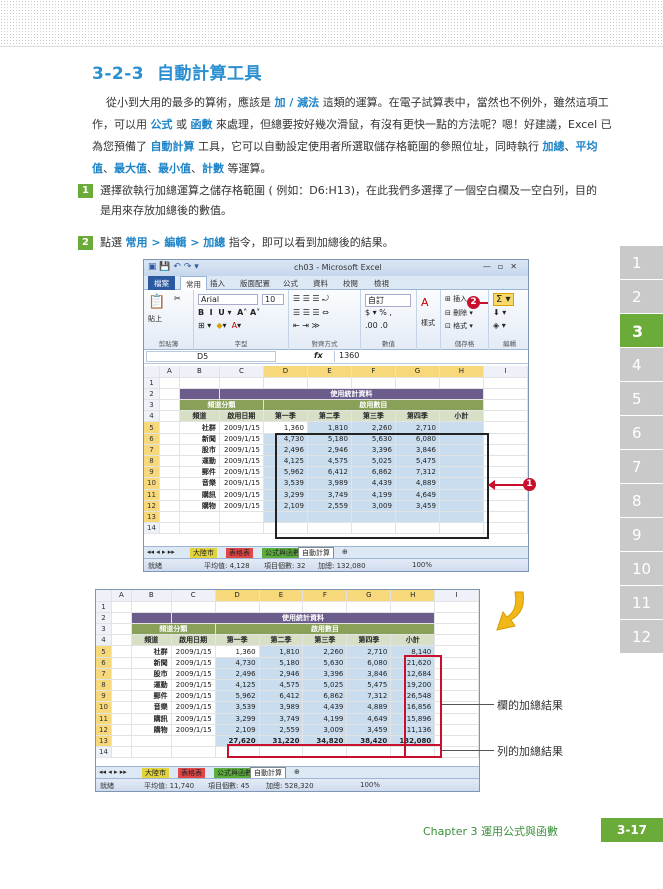 The image size is (663, 889). Describe the element at coordinates (281, 719) in the screenshot. I see `quarter-value: 3,749` at that location.